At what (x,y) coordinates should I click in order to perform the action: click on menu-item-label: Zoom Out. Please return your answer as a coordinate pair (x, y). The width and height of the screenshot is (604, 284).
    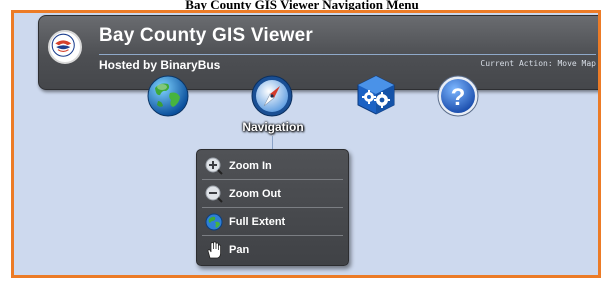
    Looking at the image, I should click on (255, 193).